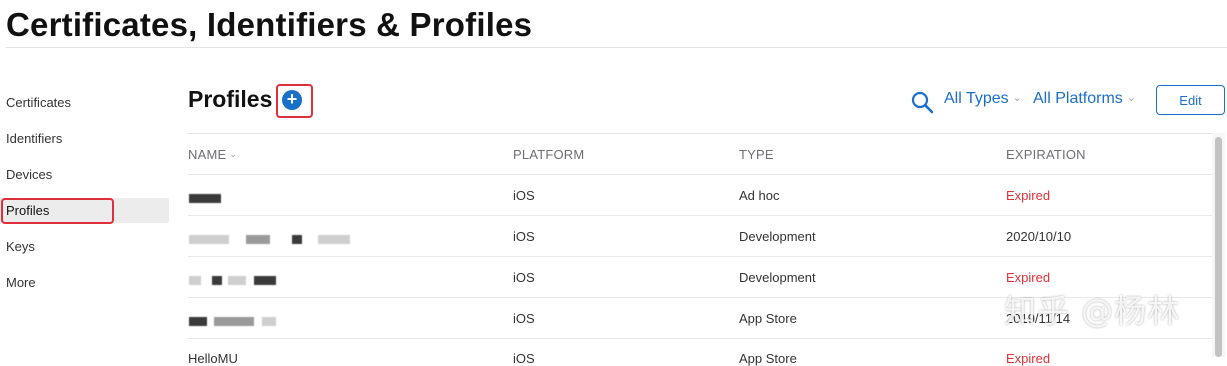 The image size is (1227, 366). What do you see at coordinates (976, 98) in the screenshot?
I see `type-filter-label: All Types` at bounding box center [976, 98].